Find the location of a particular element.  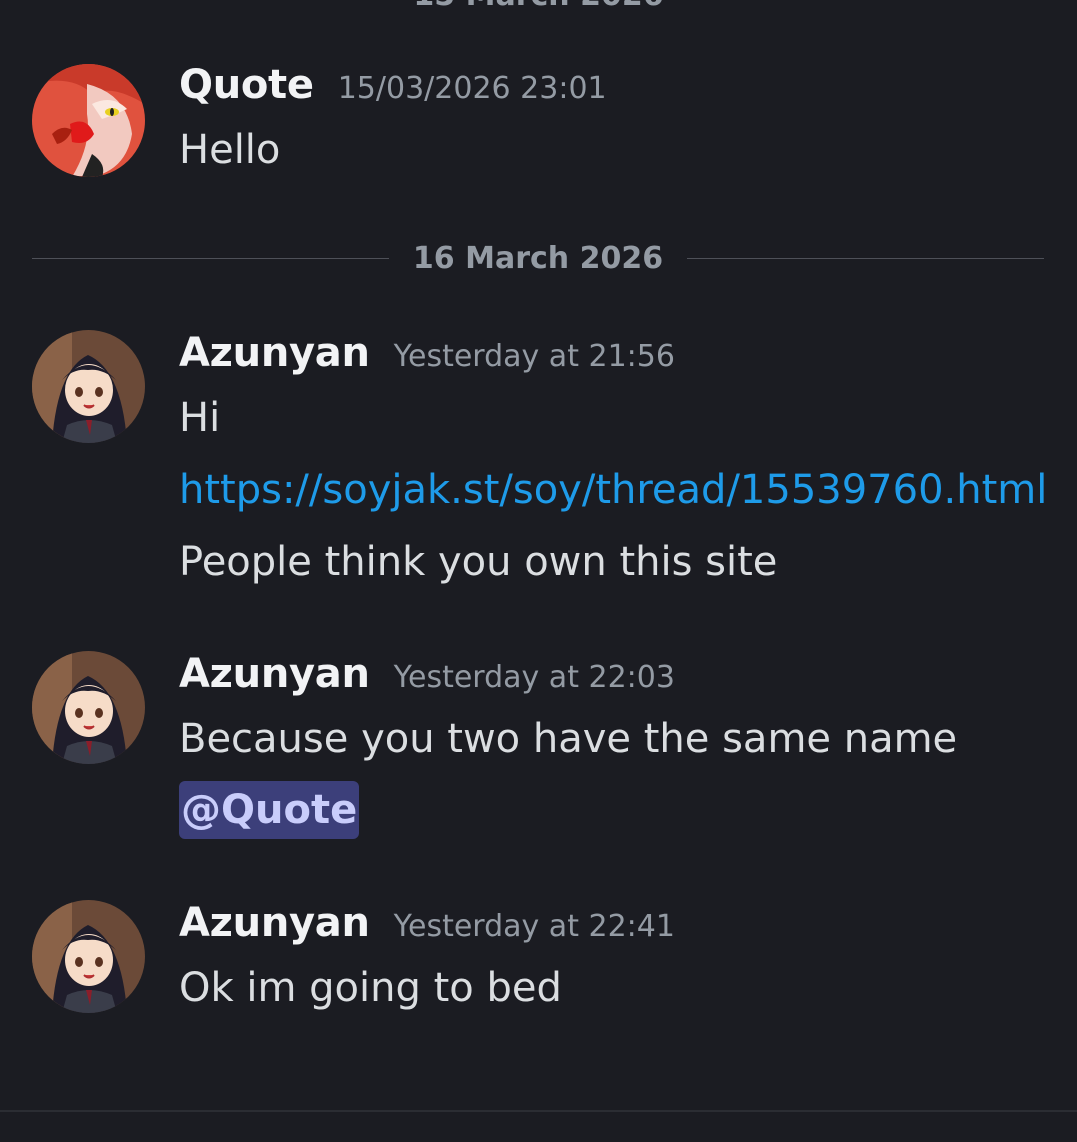

message-text: People think you own this site is located at coordinates (478, 562).